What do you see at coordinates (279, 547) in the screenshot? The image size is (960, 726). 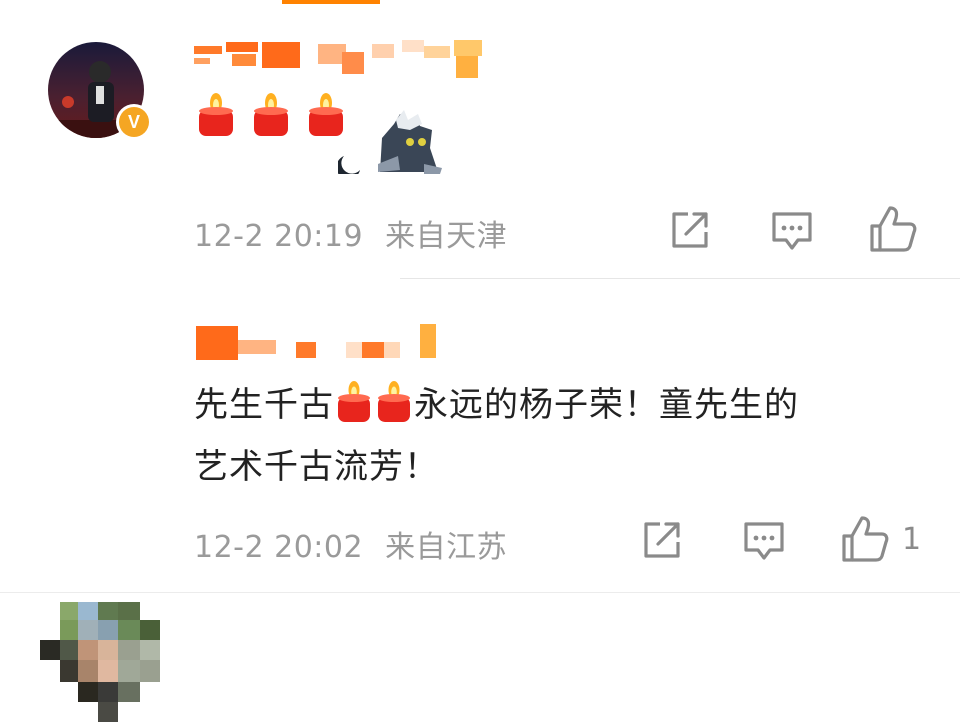 I see `timestamp-text: 12-2 20:02` at bounding box center [279, 547].